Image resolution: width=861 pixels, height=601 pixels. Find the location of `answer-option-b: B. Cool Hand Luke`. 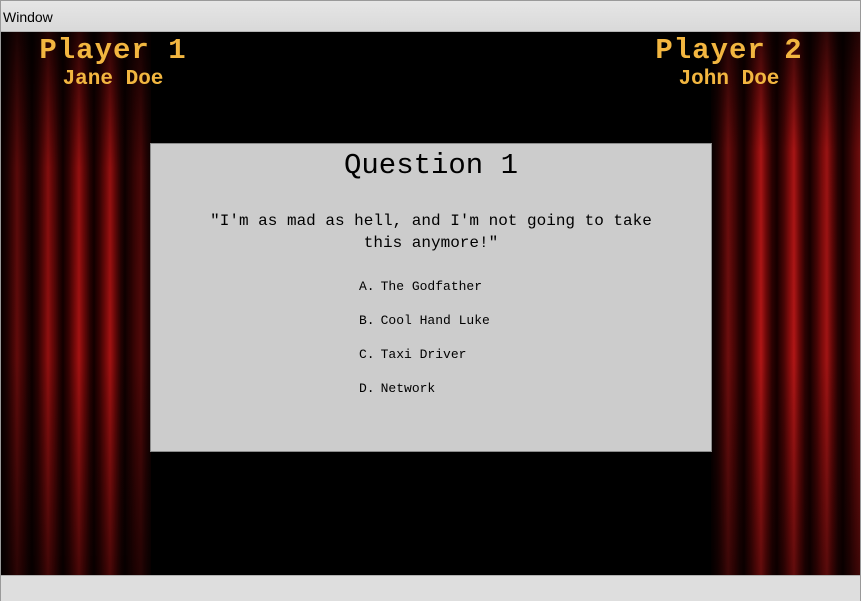

answer-option-b: B. Cool Hand Luke is located at coordinates (424, 321).